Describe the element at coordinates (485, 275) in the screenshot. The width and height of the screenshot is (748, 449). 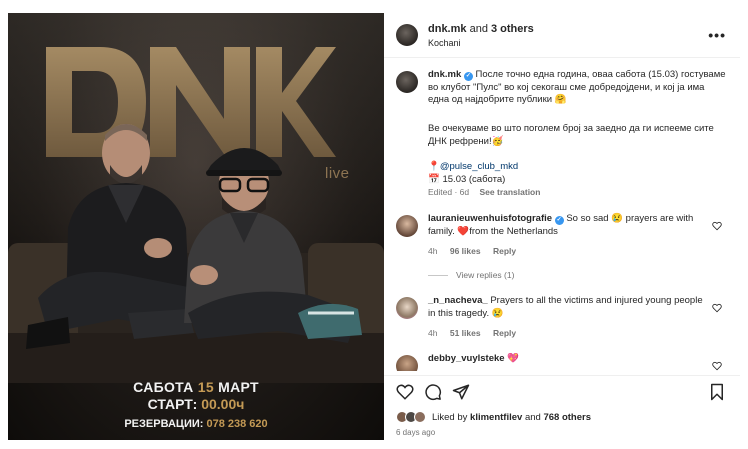
I see `view-replies-label: View replies (1)` at that location.